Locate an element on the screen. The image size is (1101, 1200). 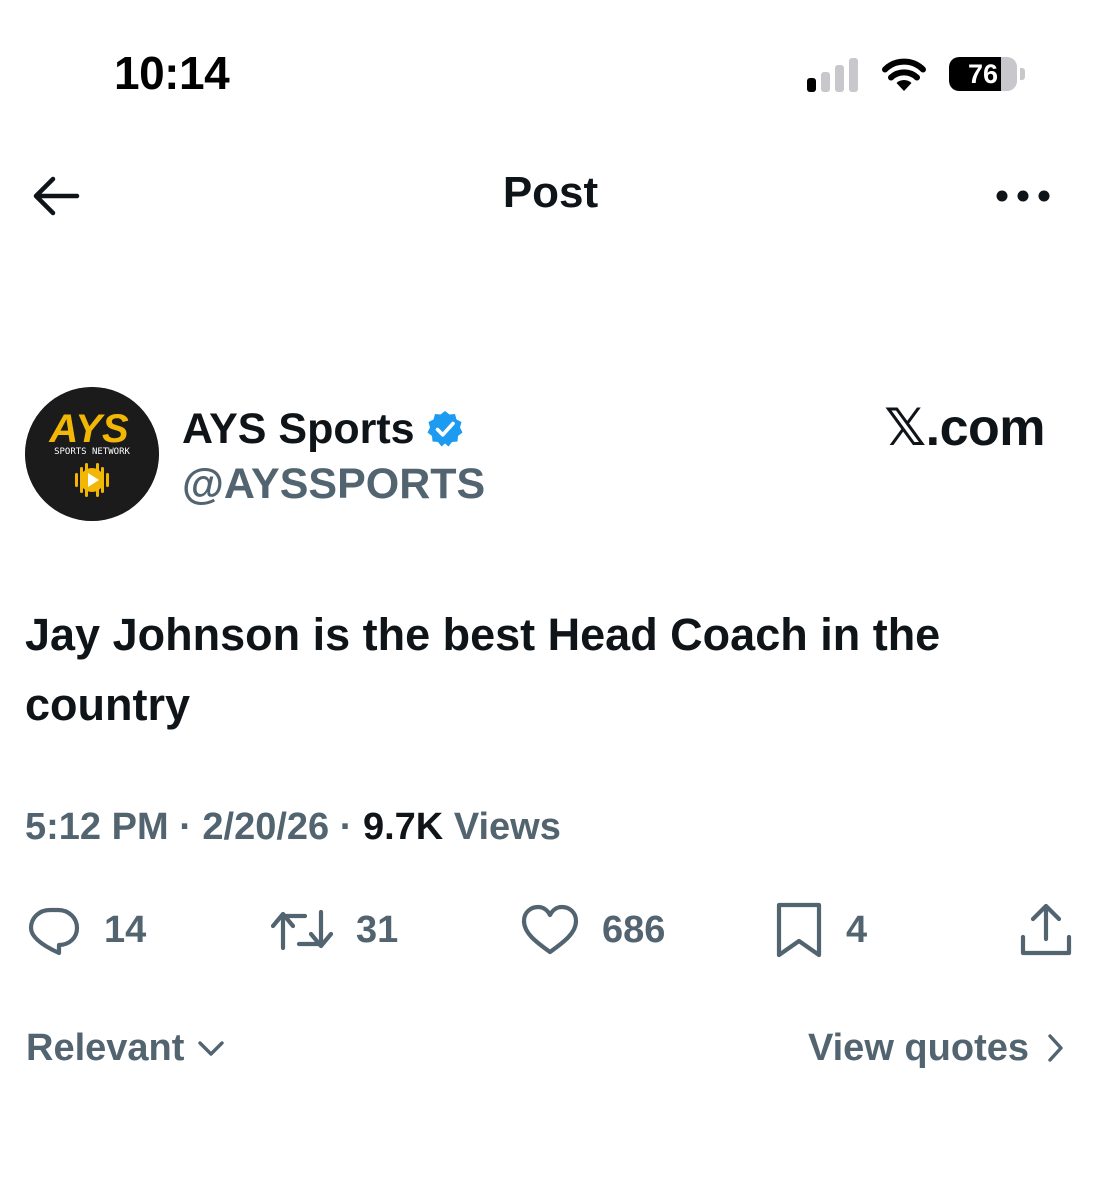
page-title: Post is located at coordinates (550, 192).